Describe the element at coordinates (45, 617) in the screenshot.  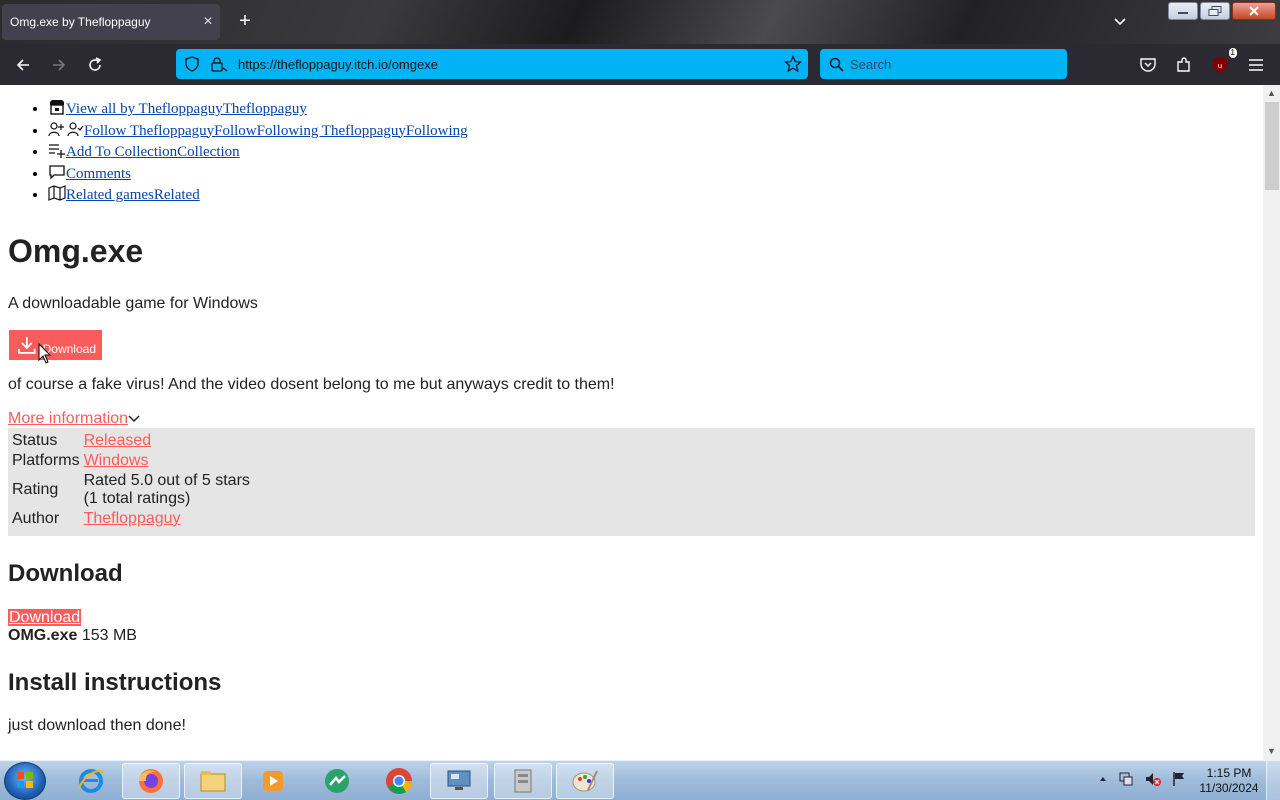
I see `file-download-link: Download` at that location.